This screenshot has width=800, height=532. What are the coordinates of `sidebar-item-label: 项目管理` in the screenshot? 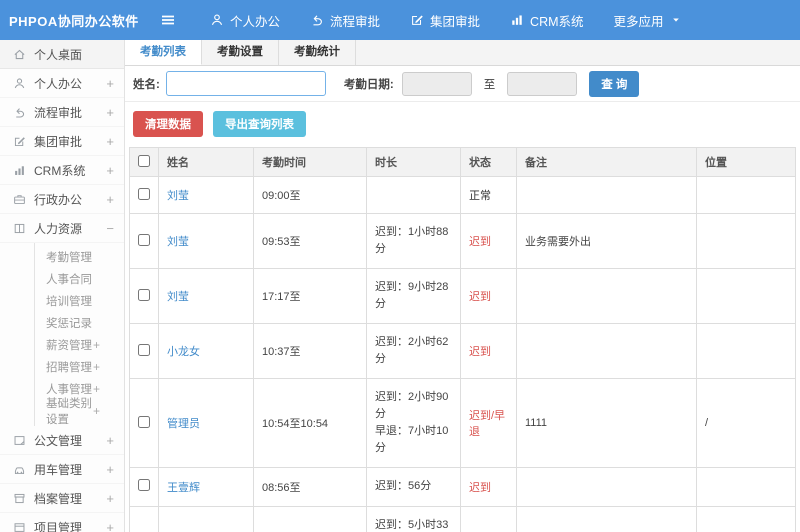 It's located at (58, 526).